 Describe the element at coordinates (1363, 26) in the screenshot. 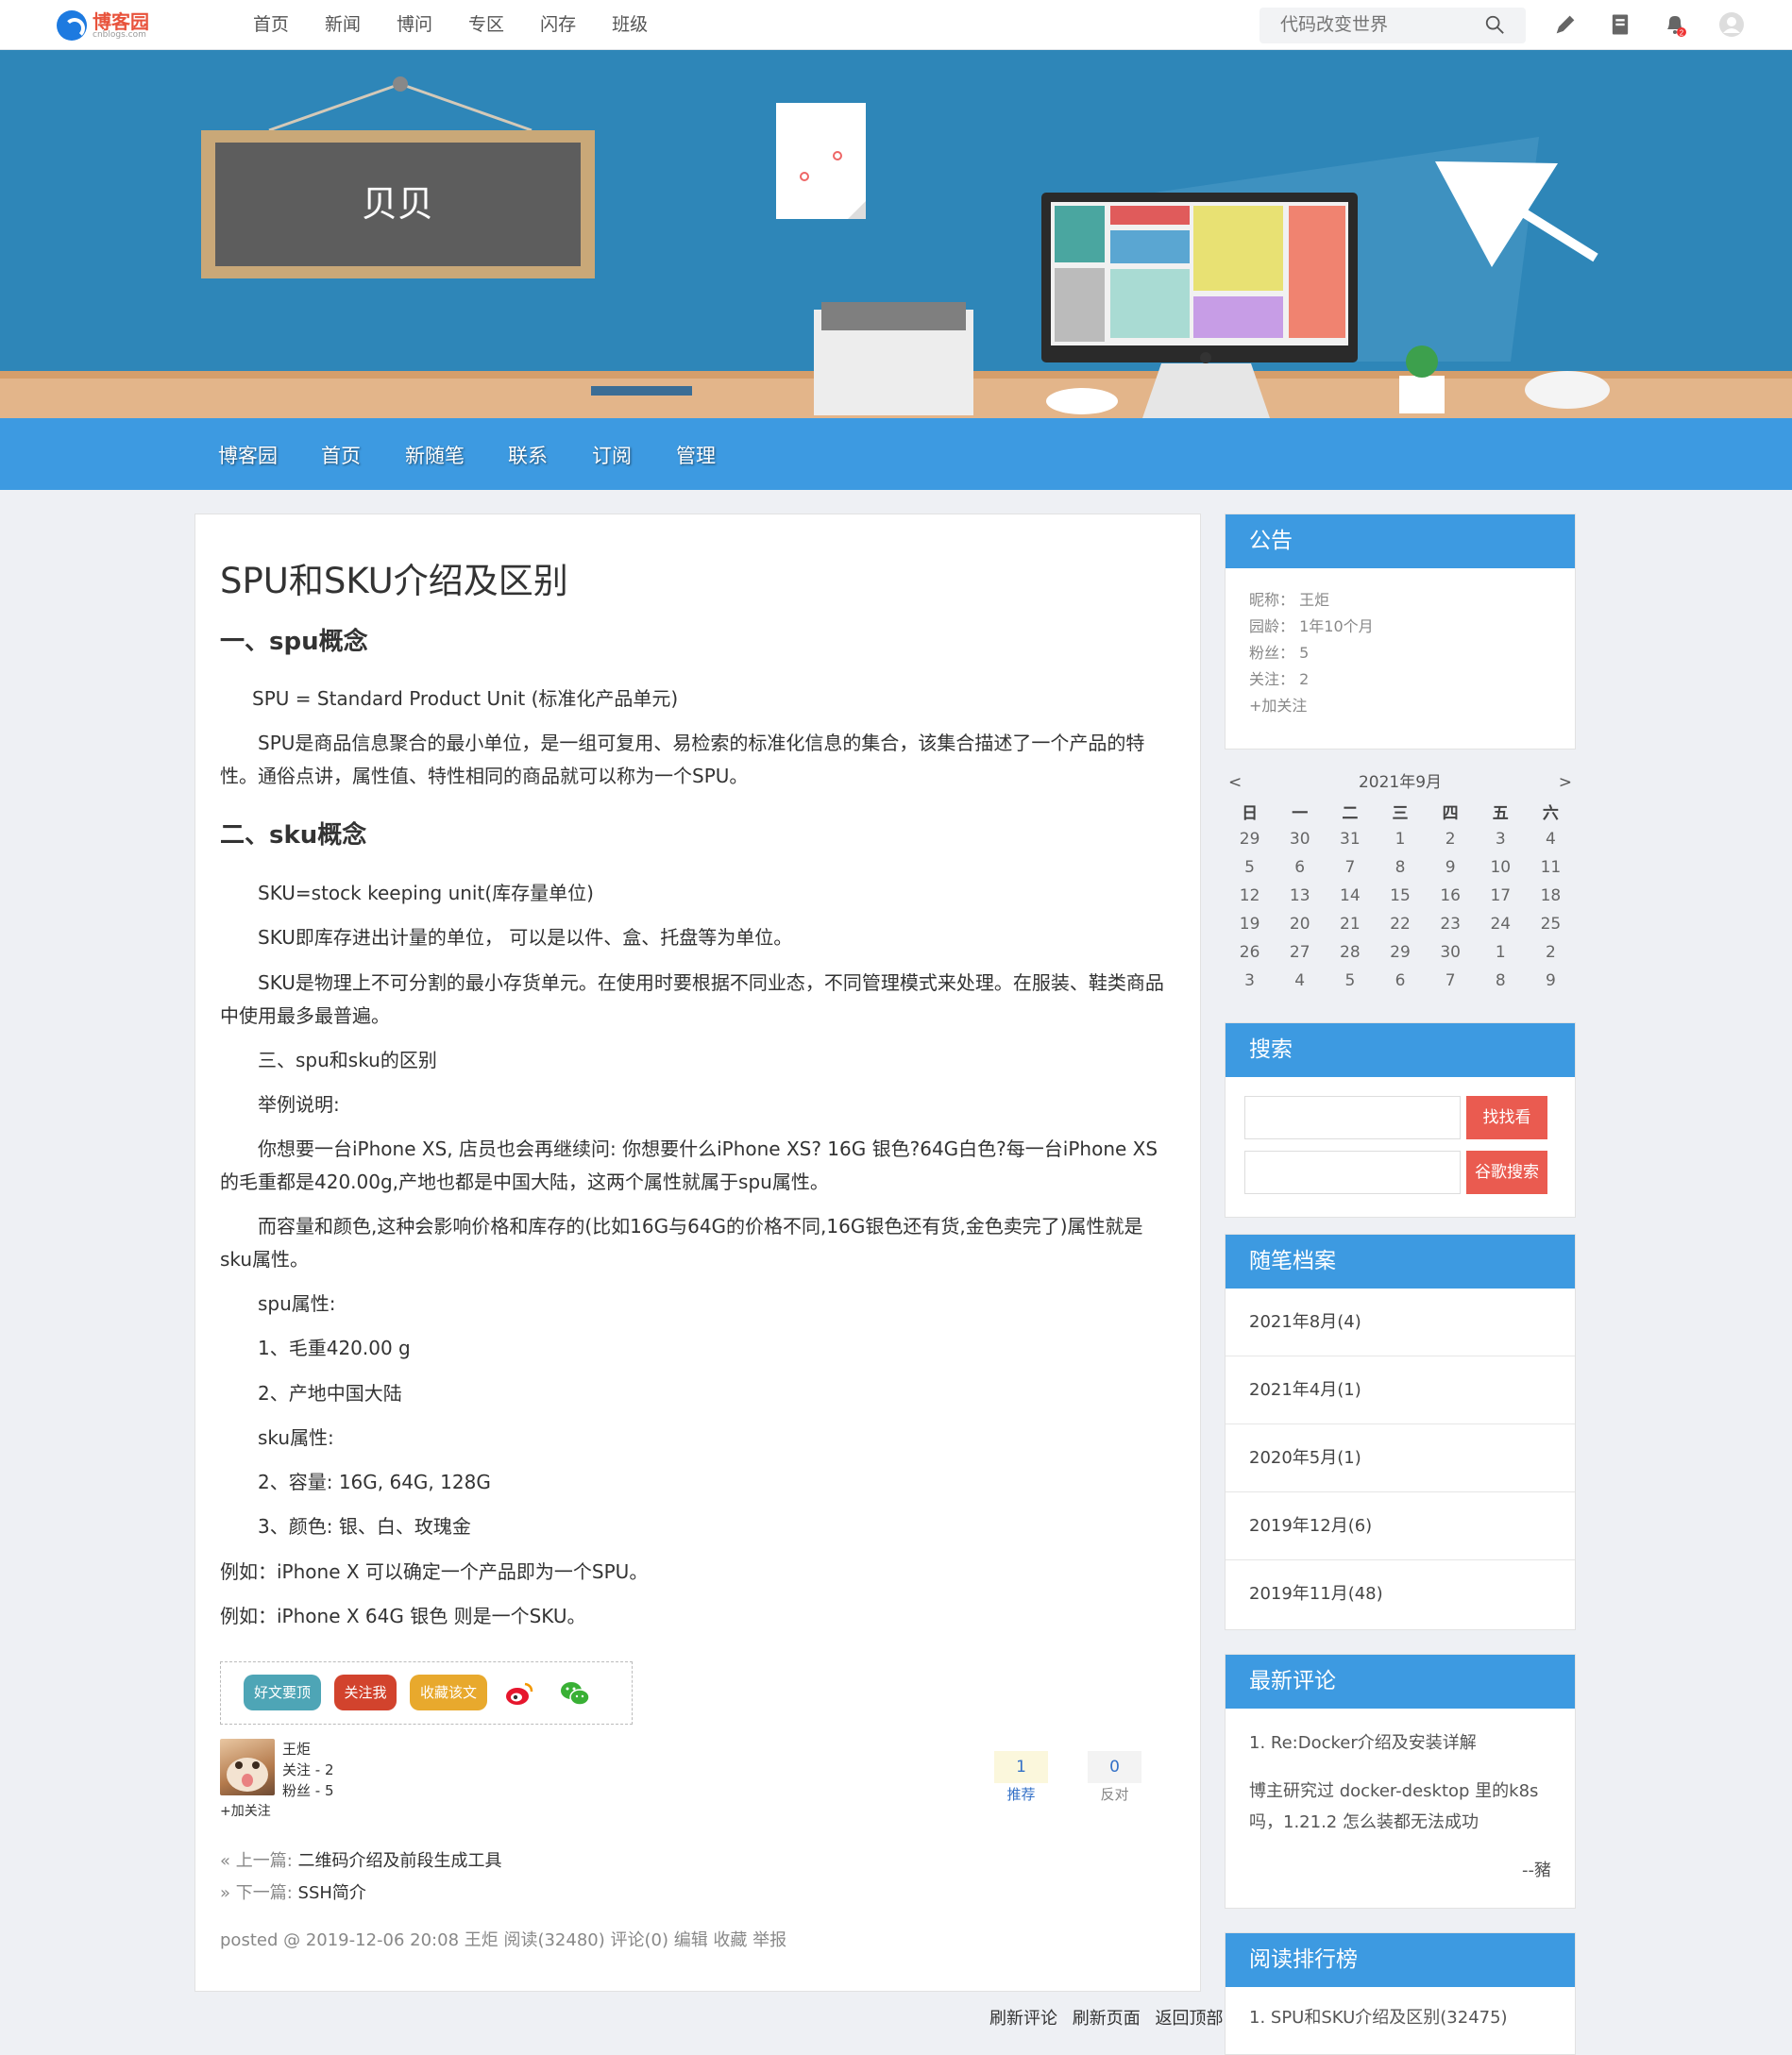

I see `top-search-input` at that location.